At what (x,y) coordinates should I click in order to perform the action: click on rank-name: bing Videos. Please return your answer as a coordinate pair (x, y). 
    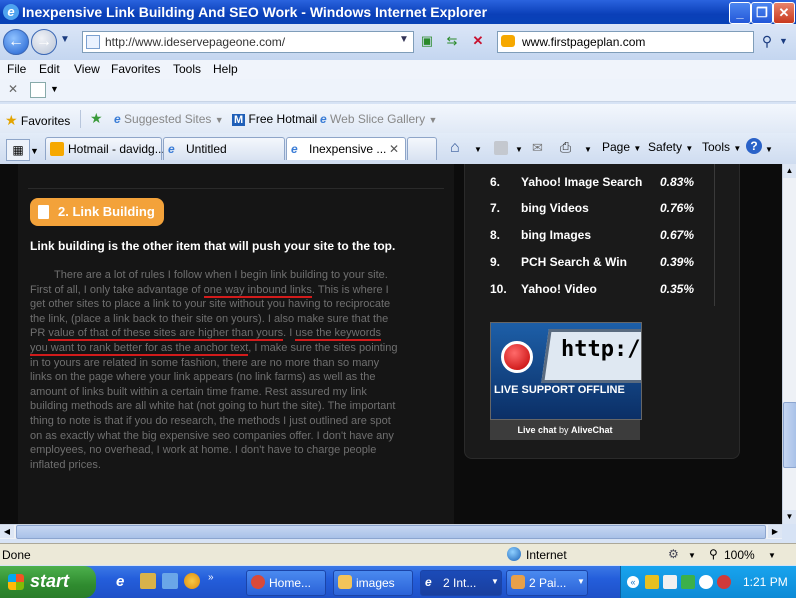
    Looking at the image, I should click on (555, 208).